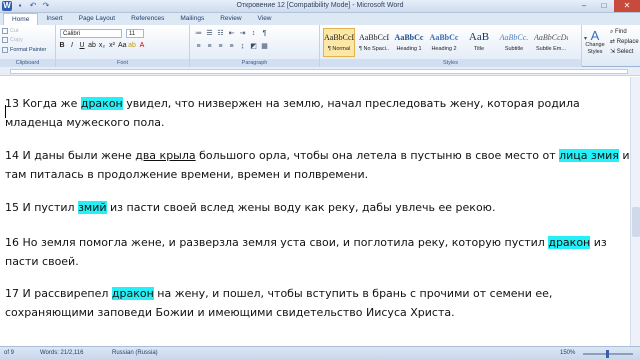 This screenshot has width=640, height=360. What do you see at coordinates (604, 6) in the screenshot?
I see `maximize-icon: □` at bounding box center [604, 6].